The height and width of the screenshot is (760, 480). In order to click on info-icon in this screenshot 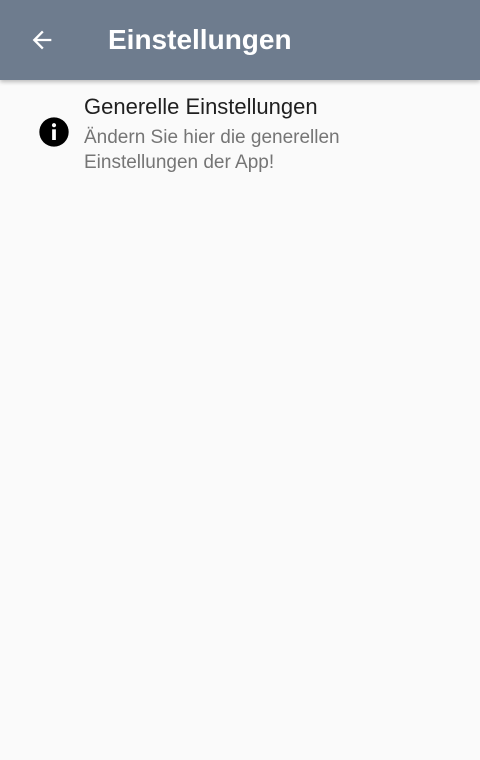, I will do `click(54, 132)`.